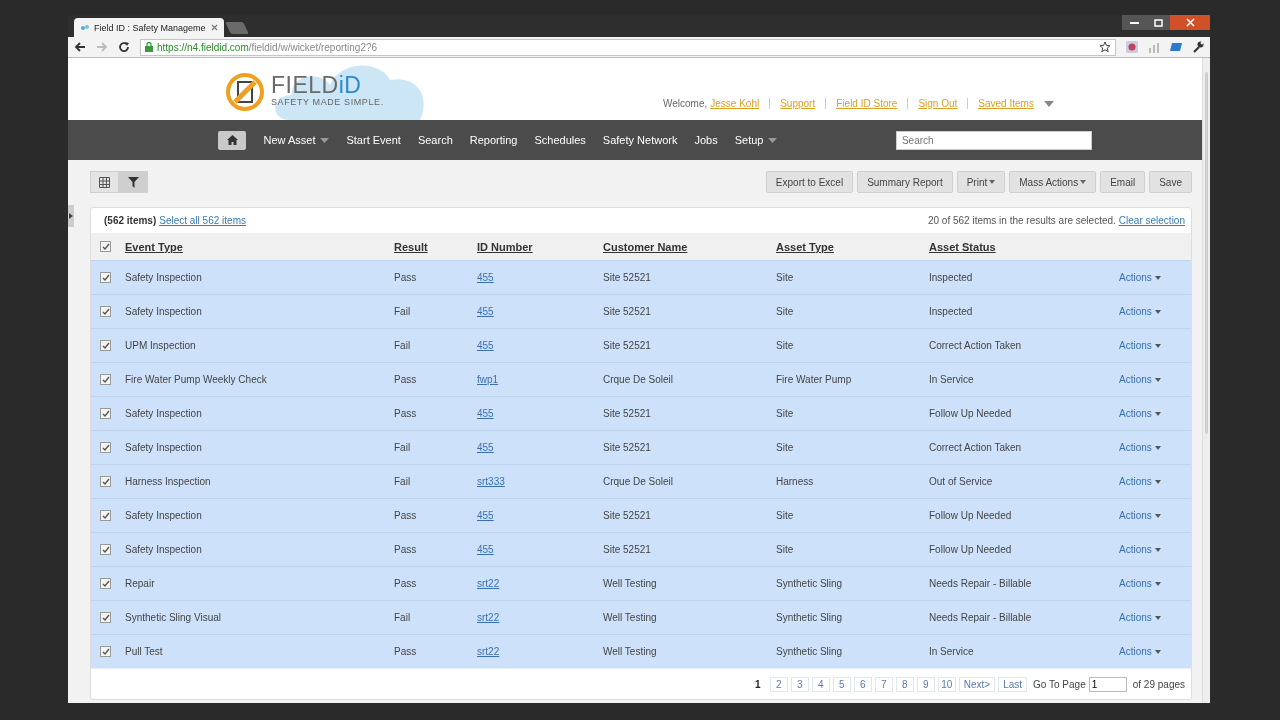 This screenshot has height=720, width=1280. Describe the element at coordinates (232, 140) in the screenshot. I see `home-button` at that location.